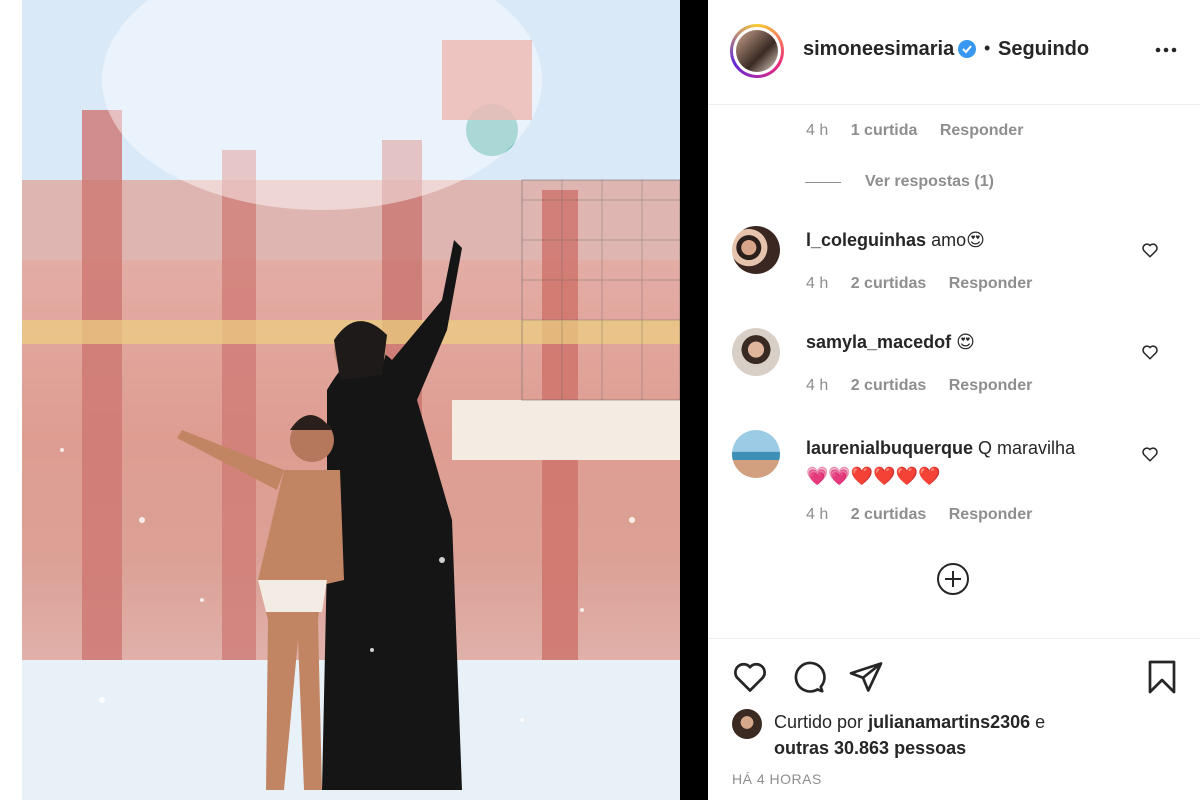 Image resolution: width=1200 pixels, height=801 pixels. I want to click on verified-icon, so click(967, 49).